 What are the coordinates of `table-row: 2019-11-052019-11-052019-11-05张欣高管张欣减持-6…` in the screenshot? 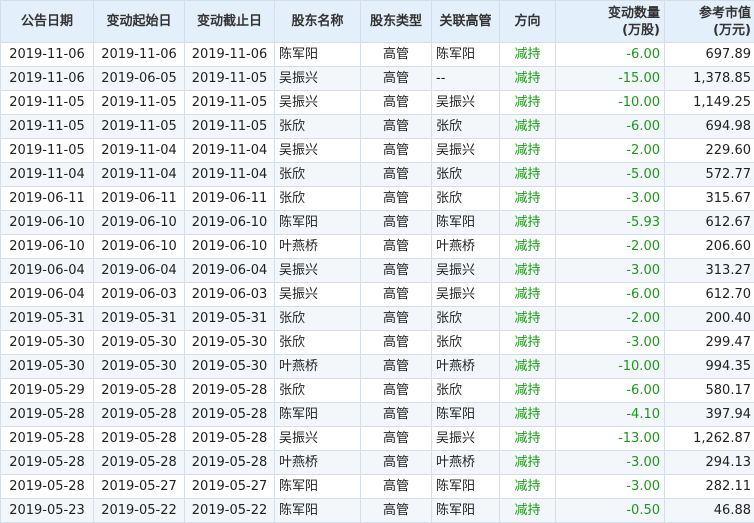 It's located at (377, 127).